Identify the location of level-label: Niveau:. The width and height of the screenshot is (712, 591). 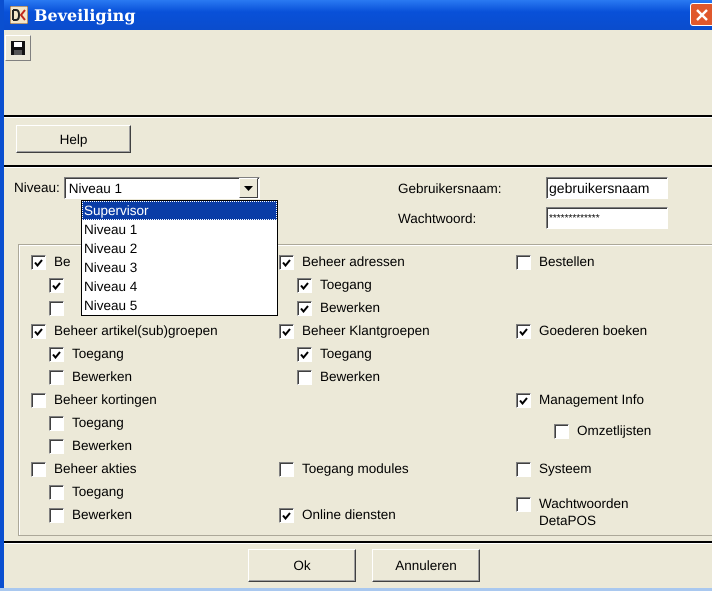
(37, 188).